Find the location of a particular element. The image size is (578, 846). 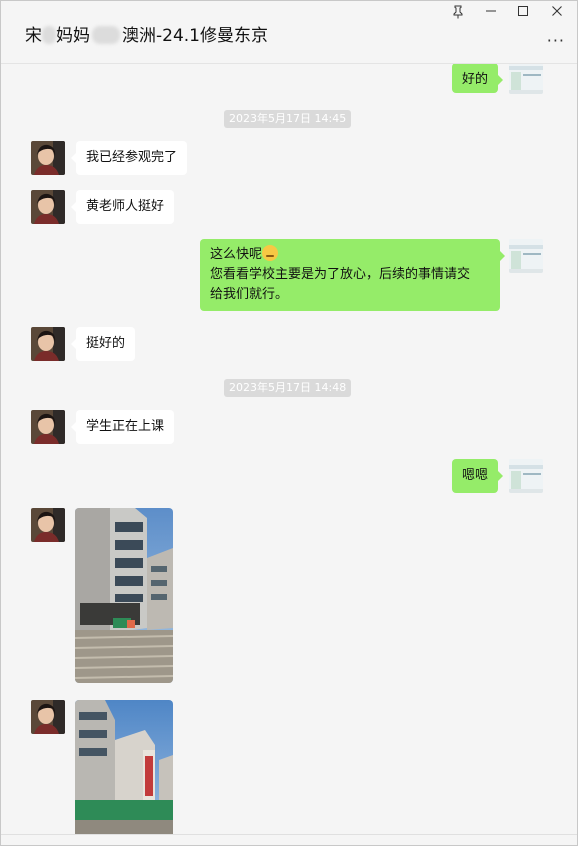

more-options-icon: ··· is located at coordinates (556, 40).